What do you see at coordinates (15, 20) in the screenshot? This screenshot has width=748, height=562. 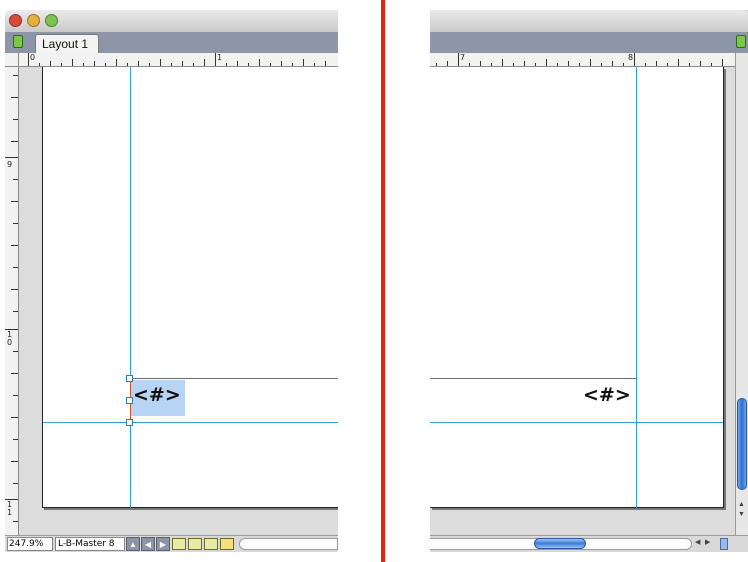 I see `close-button` at bounding box center [15, 20].